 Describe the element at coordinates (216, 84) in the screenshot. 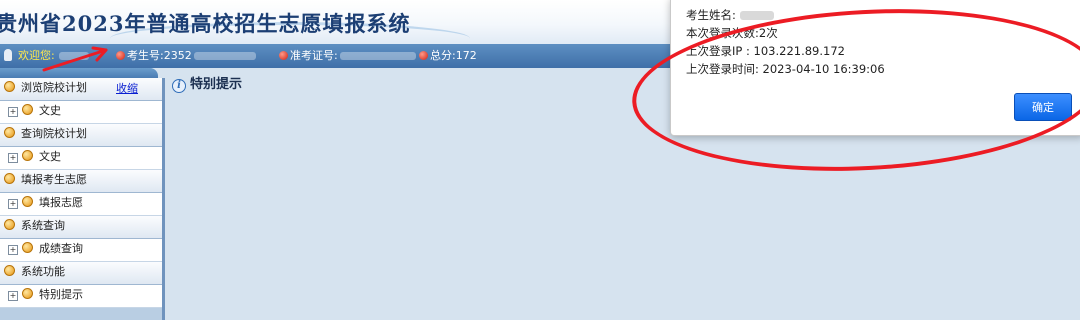

I see `page-title-text: 特别提示` at that location.